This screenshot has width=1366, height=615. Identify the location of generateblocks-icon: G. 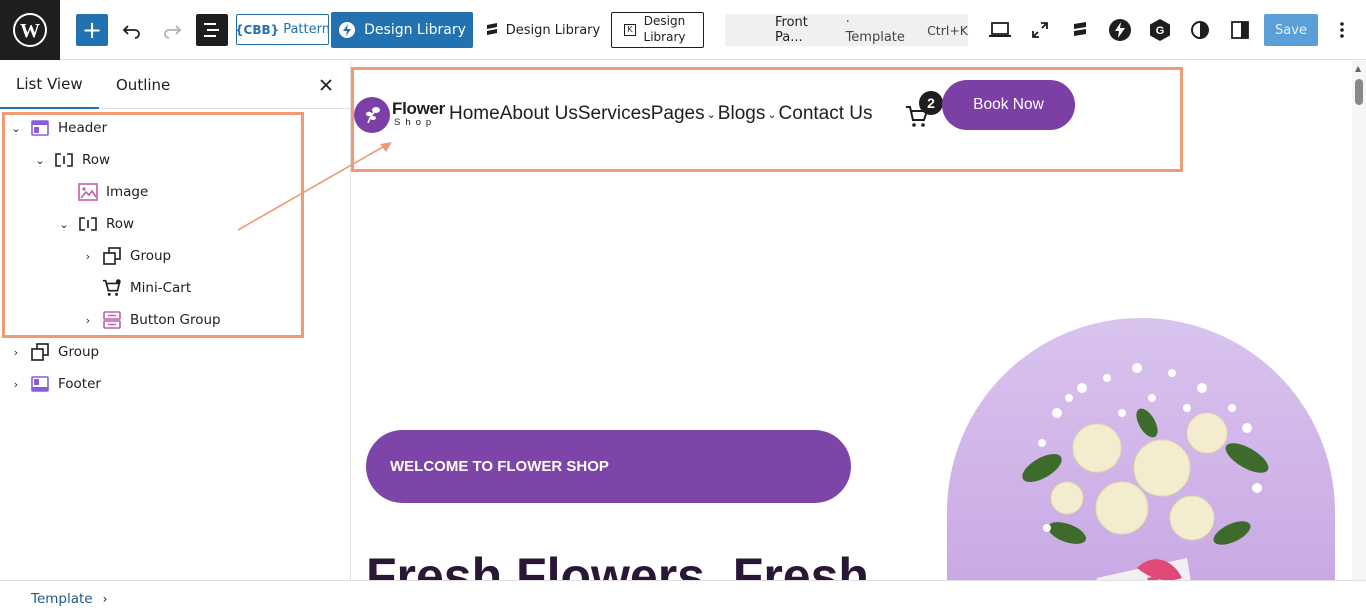
(1160, 30).